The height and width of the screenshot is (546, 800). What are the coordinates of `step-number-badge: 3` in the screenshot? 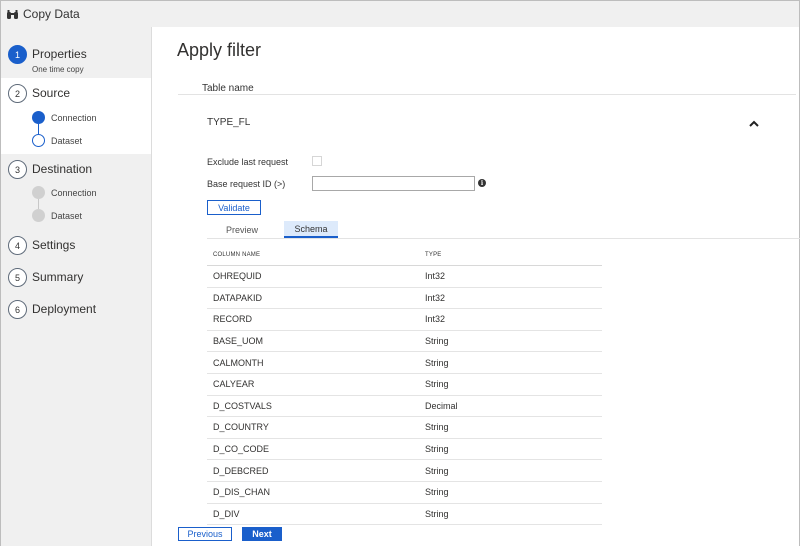 It's located at (17, 169).